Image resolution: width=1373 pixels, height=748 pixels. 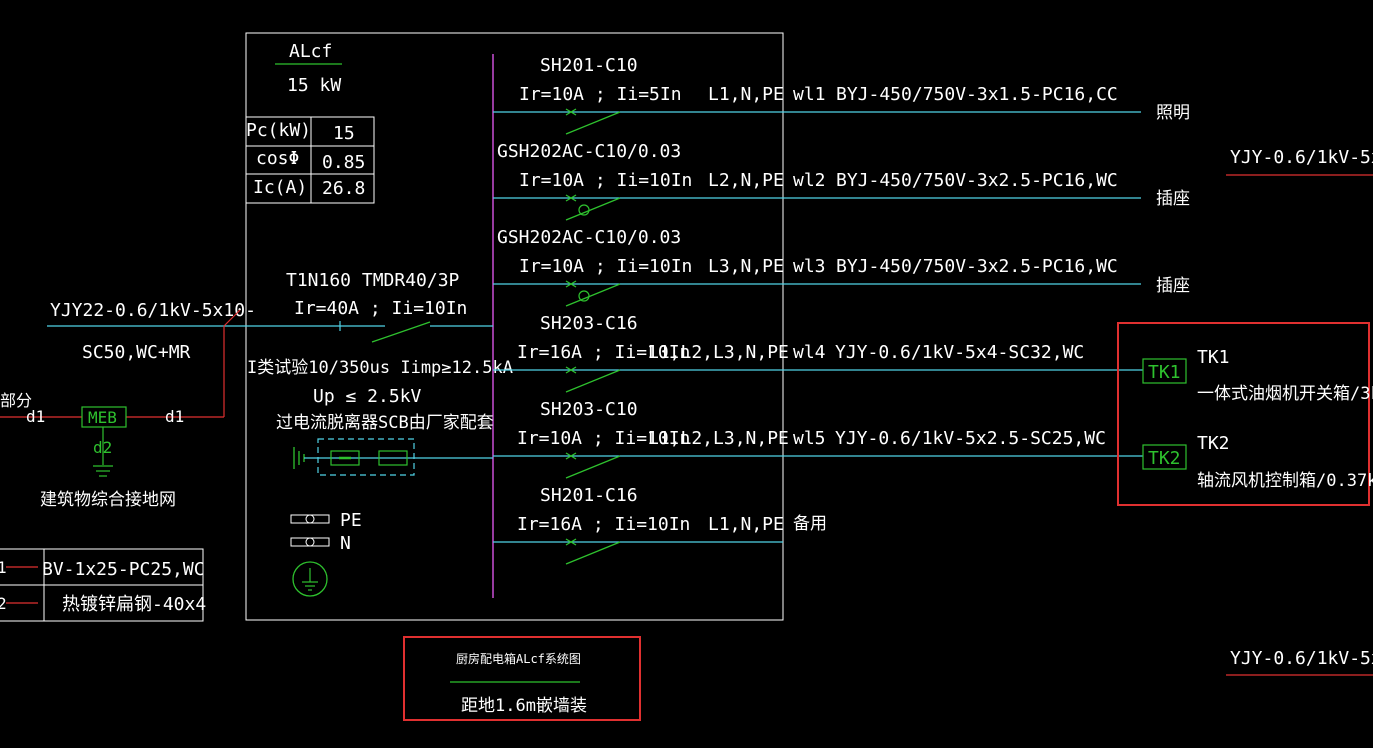 I want to click on circuit-5-phase: L1,L2,L3,N,PE, so click(x=718, y=438).